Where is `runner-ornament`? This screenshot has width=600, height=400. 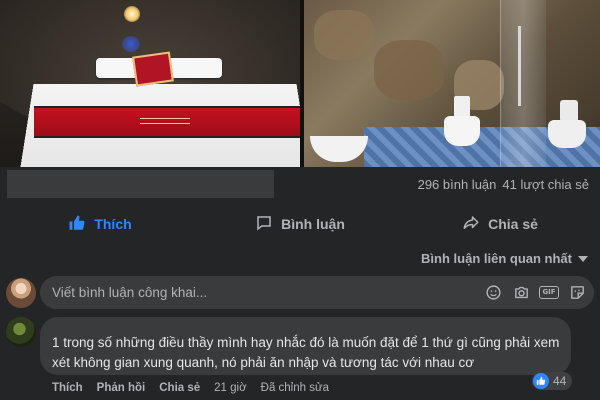
runner-ornament is located at coordinates (165, 121).